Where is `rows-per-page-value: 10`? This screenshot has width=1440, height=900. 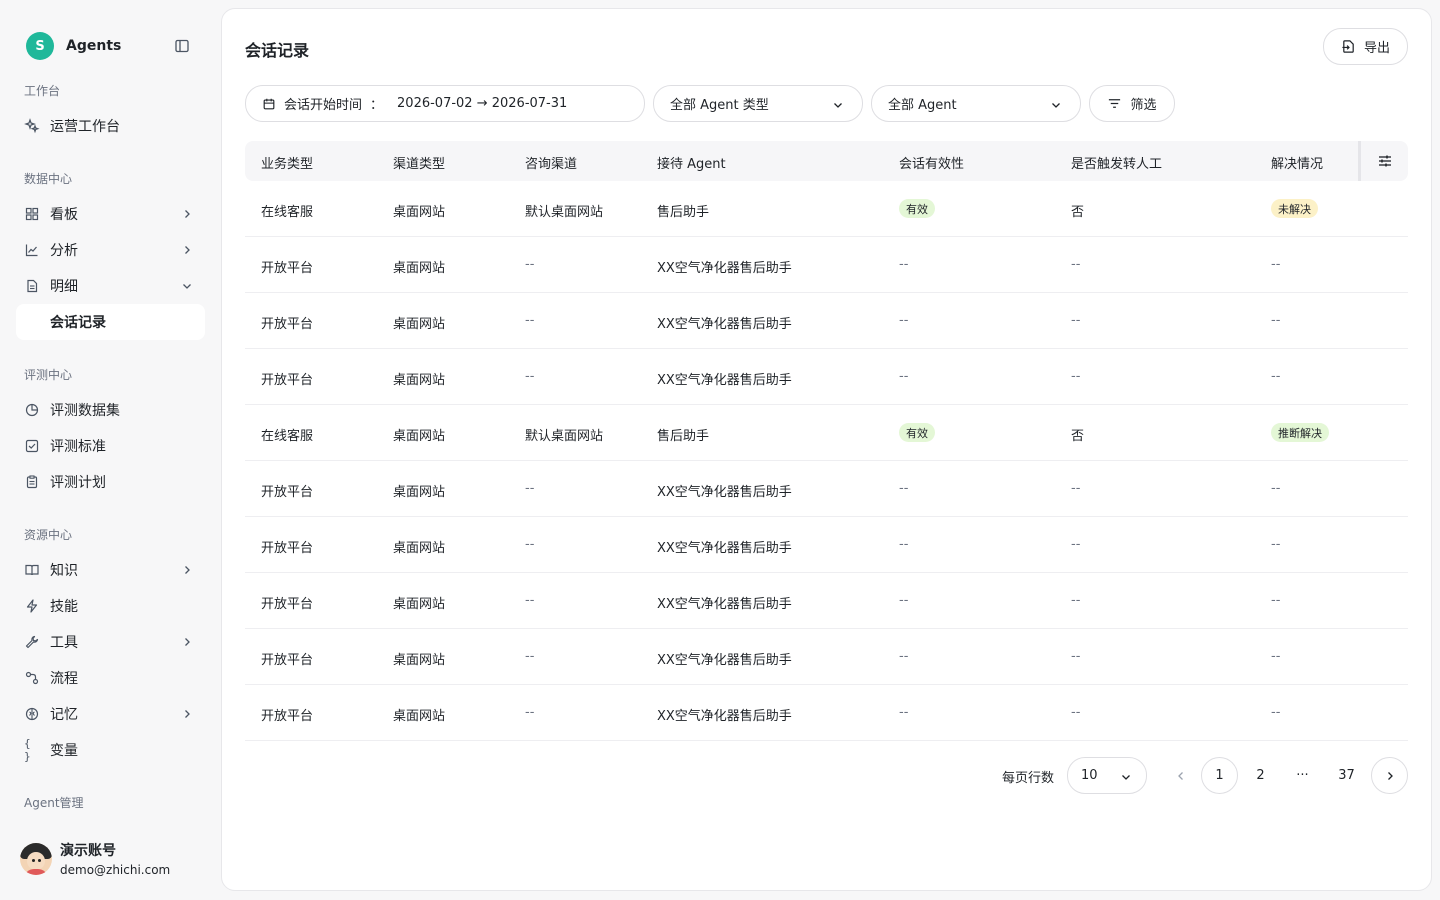 rows-per-page-value: 10 is located at coordinates (1089, 775).